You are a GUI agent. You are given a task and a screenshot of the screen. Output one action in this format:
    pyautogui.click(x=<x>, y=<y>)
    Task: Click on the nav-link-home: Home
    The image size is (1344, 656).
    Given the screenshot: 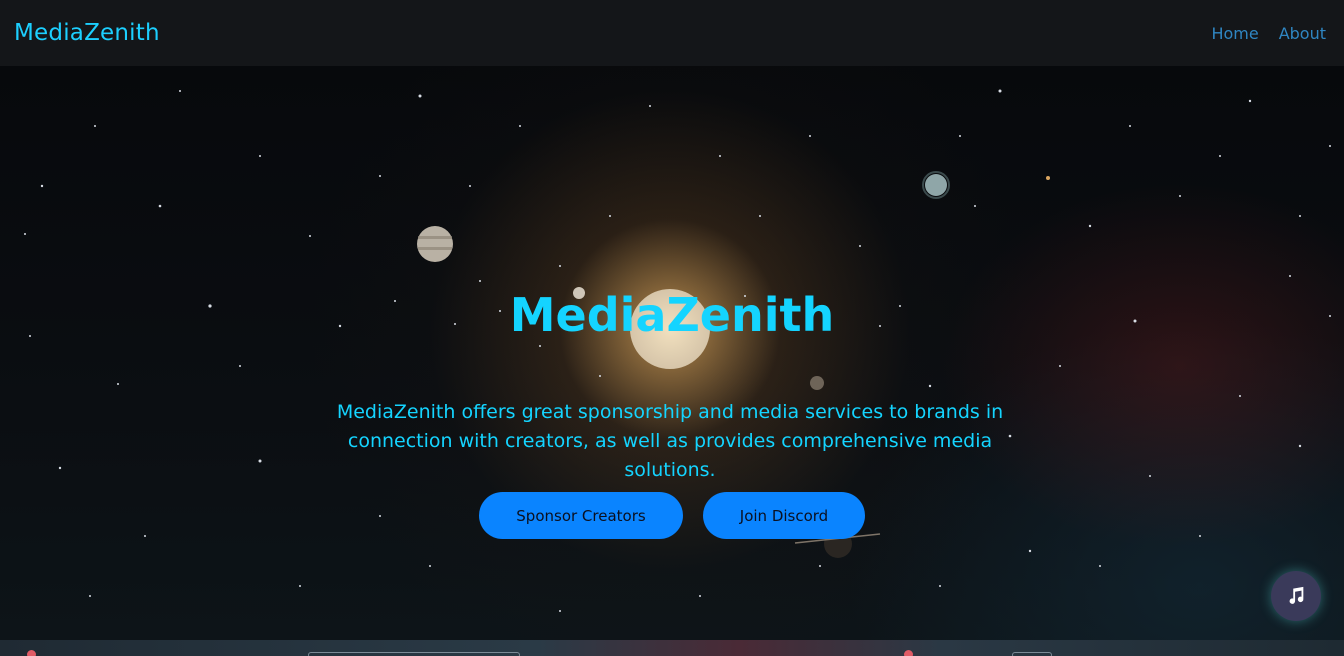 What is the action you would take?
    pyautogui.click(x=1234, y=33)
    